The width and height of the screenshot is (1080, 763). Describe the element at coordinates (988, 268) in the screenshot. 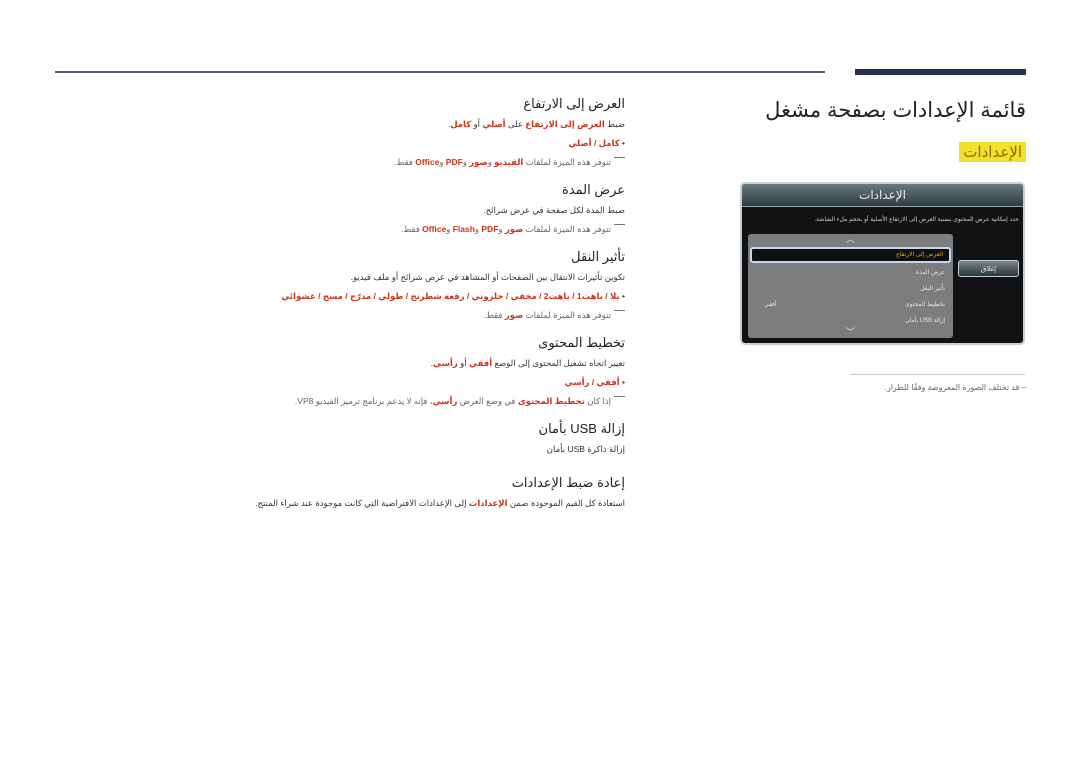

I see `close-button: إغلاق` at that location.